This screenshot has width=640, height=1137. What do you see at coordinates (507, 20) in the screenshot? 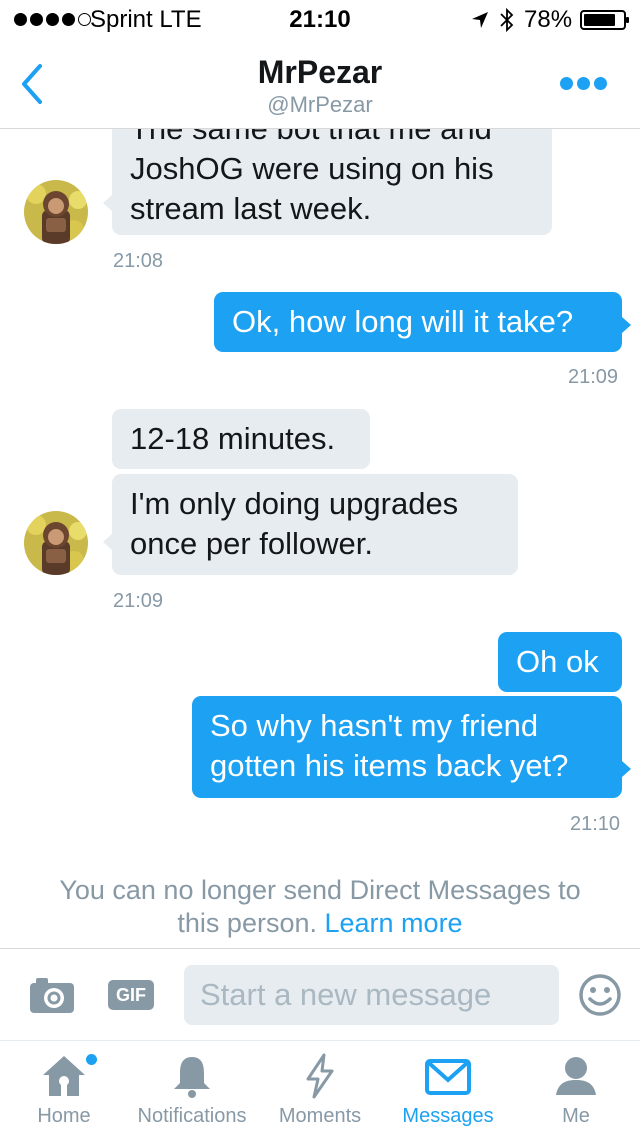
I see `bluetooth-icon` at bounding box center [507, 20].